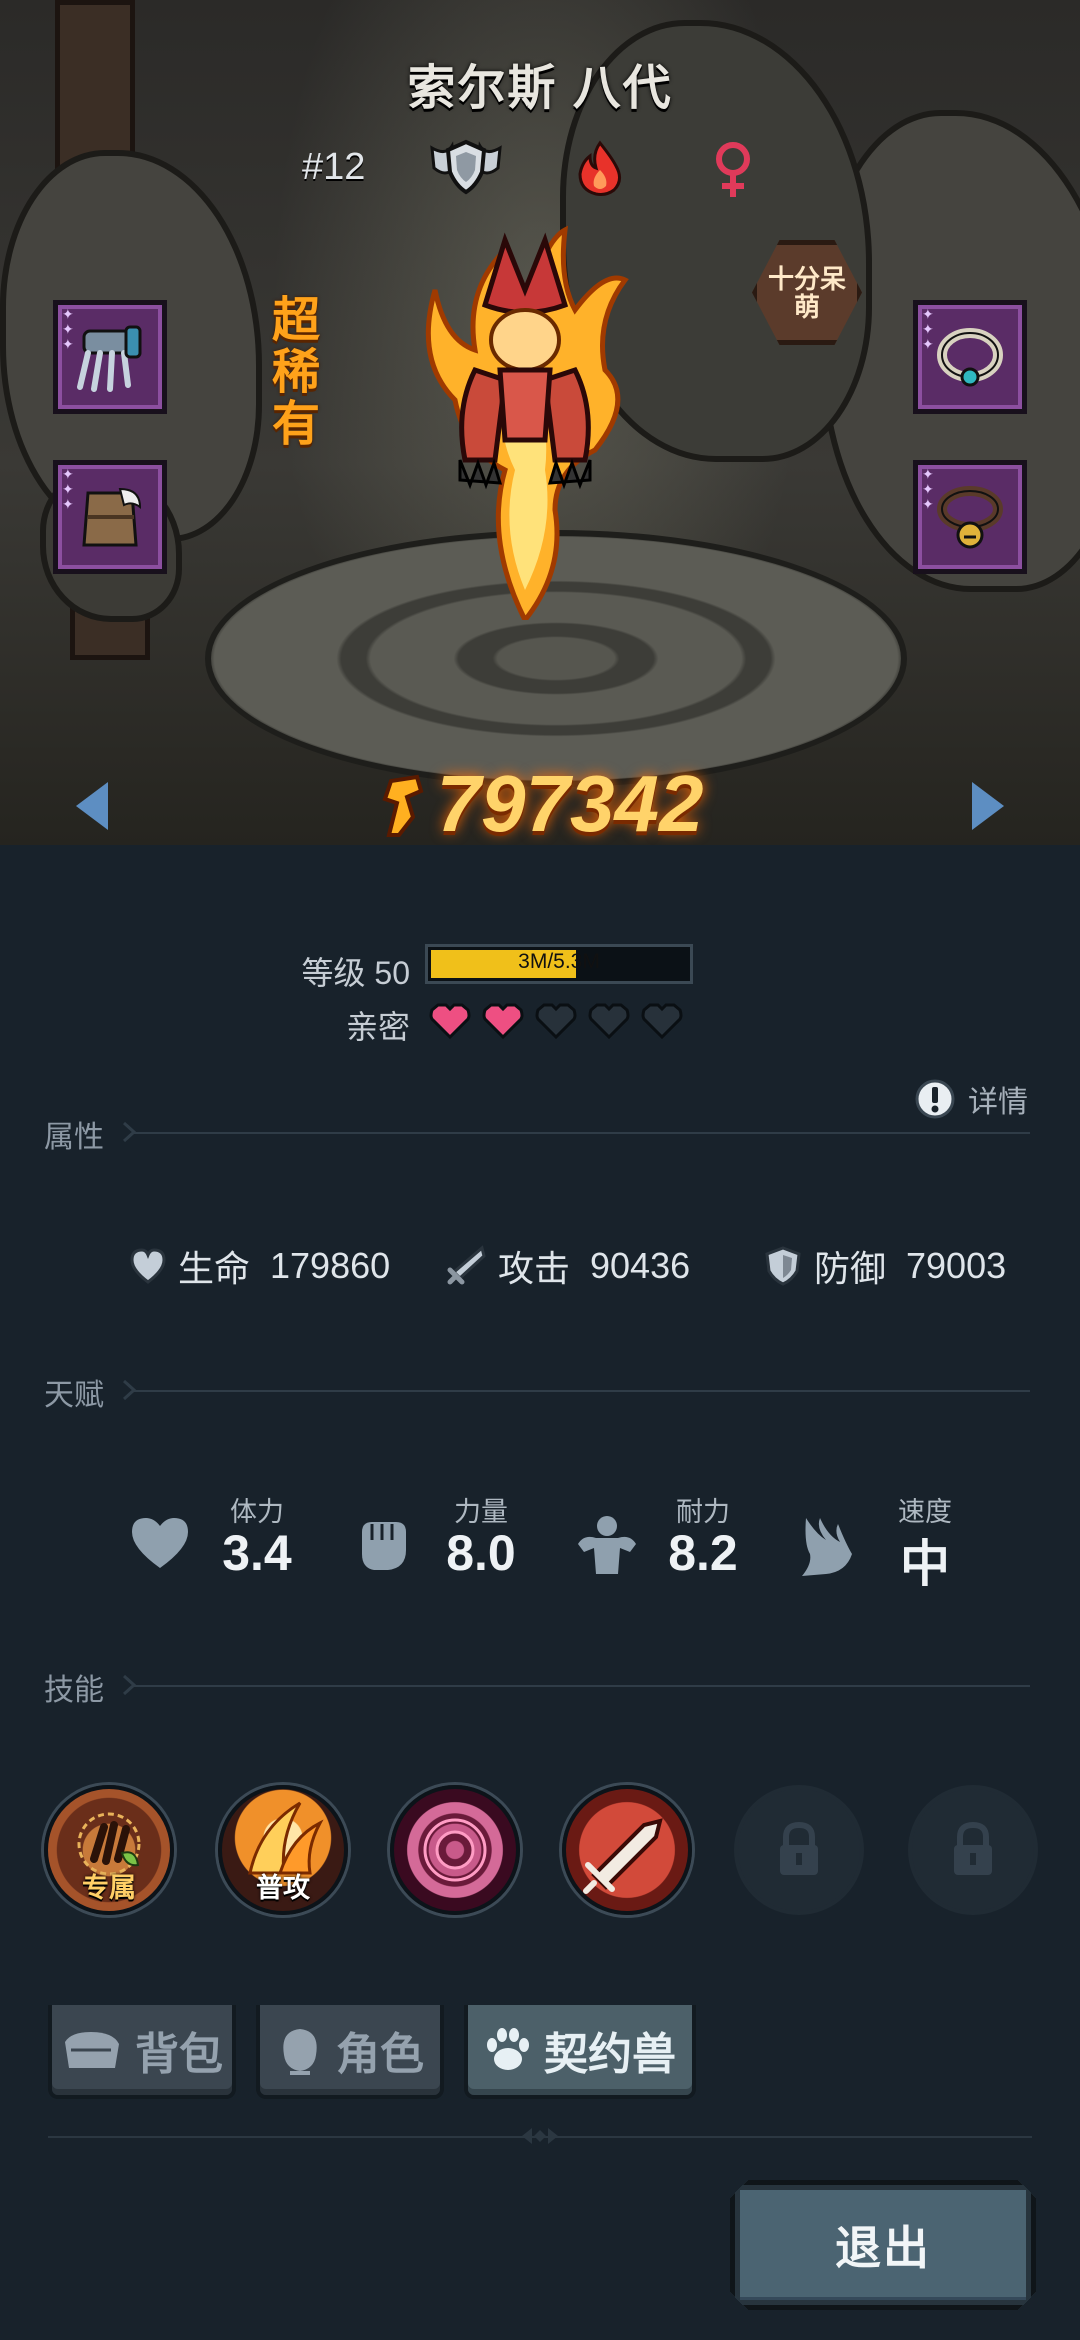 Image resolution: width=1080 pixels, height=2340 pixels. What do you see at coordinates (600, 170) in the screenshot?
I see `fire-icon` at bounding box center [600, 170].